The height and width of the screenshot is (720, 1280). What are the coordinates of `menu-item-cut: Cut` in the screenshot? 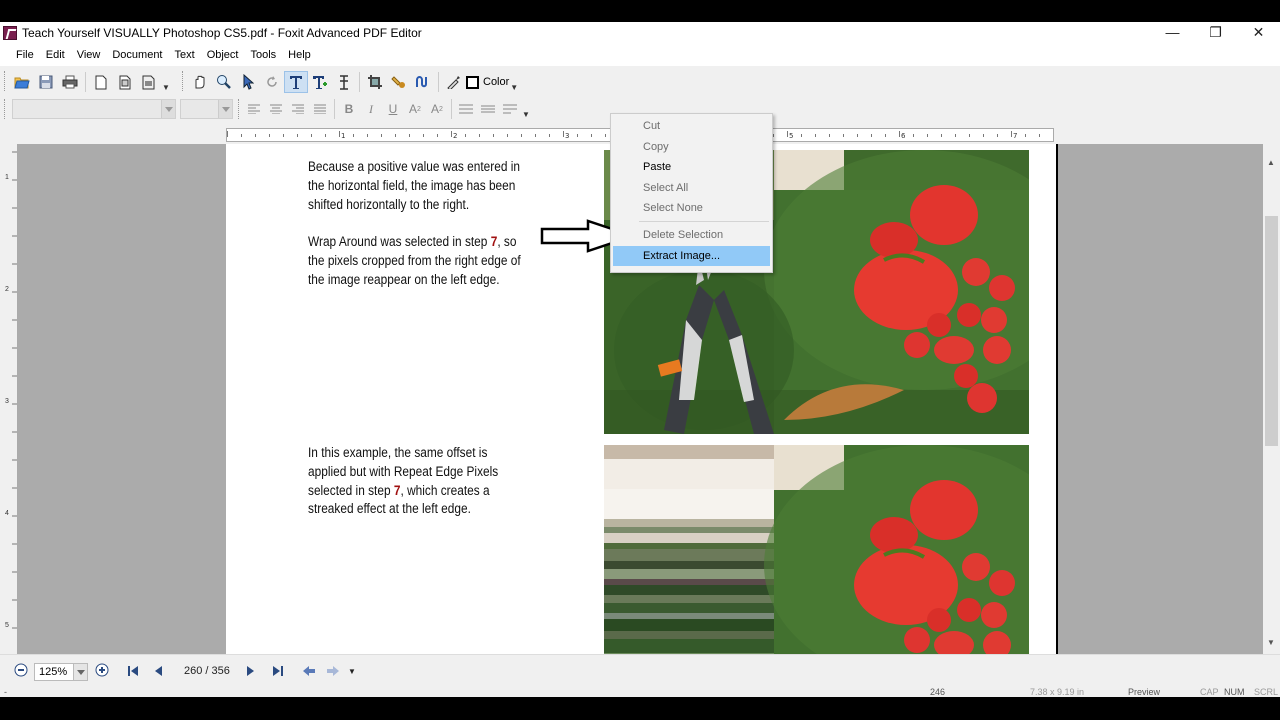 It's located at (691, 126).